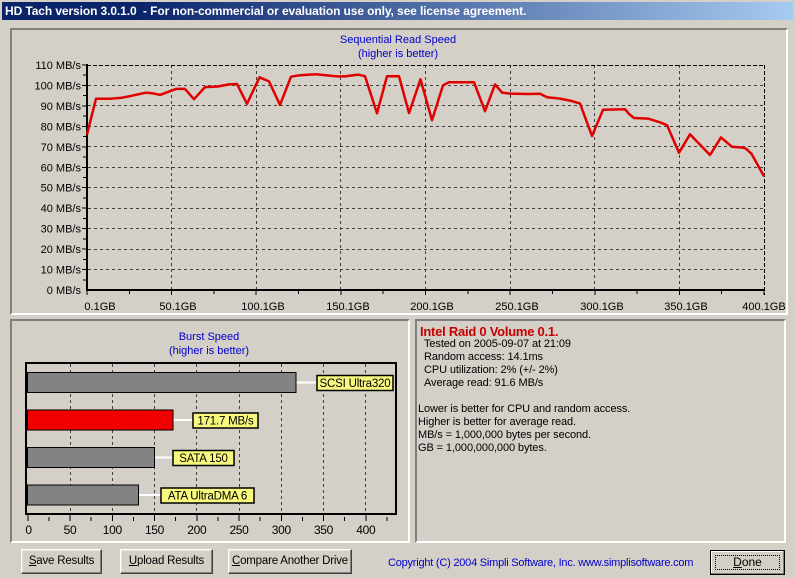  I want to click on svg-text: Sequential Read Speed, so click(398, 40).